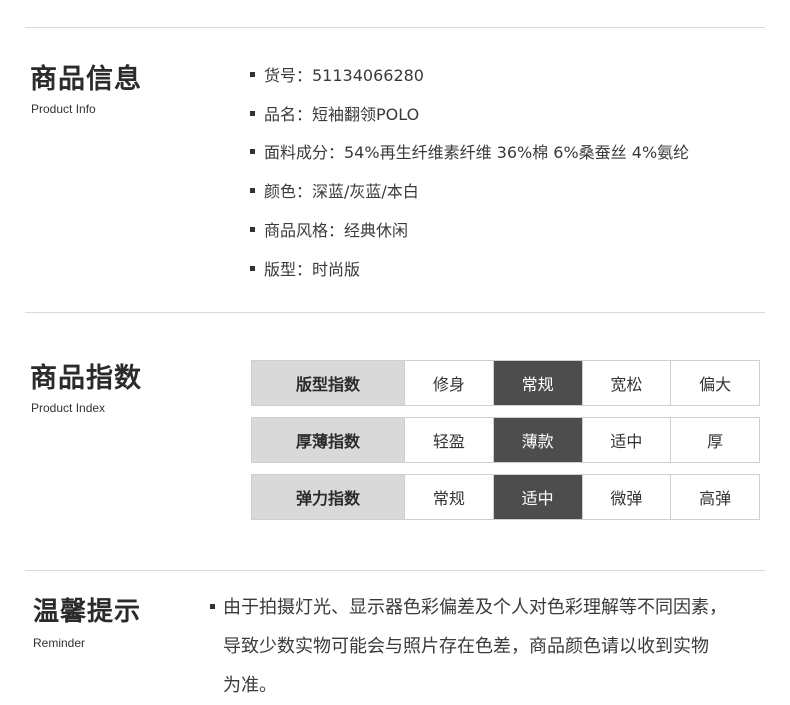  What do you see at coordinates (537, 383) in the screenshot?
I see `index-option-selected: 常规` at bounding box center [537, 383].